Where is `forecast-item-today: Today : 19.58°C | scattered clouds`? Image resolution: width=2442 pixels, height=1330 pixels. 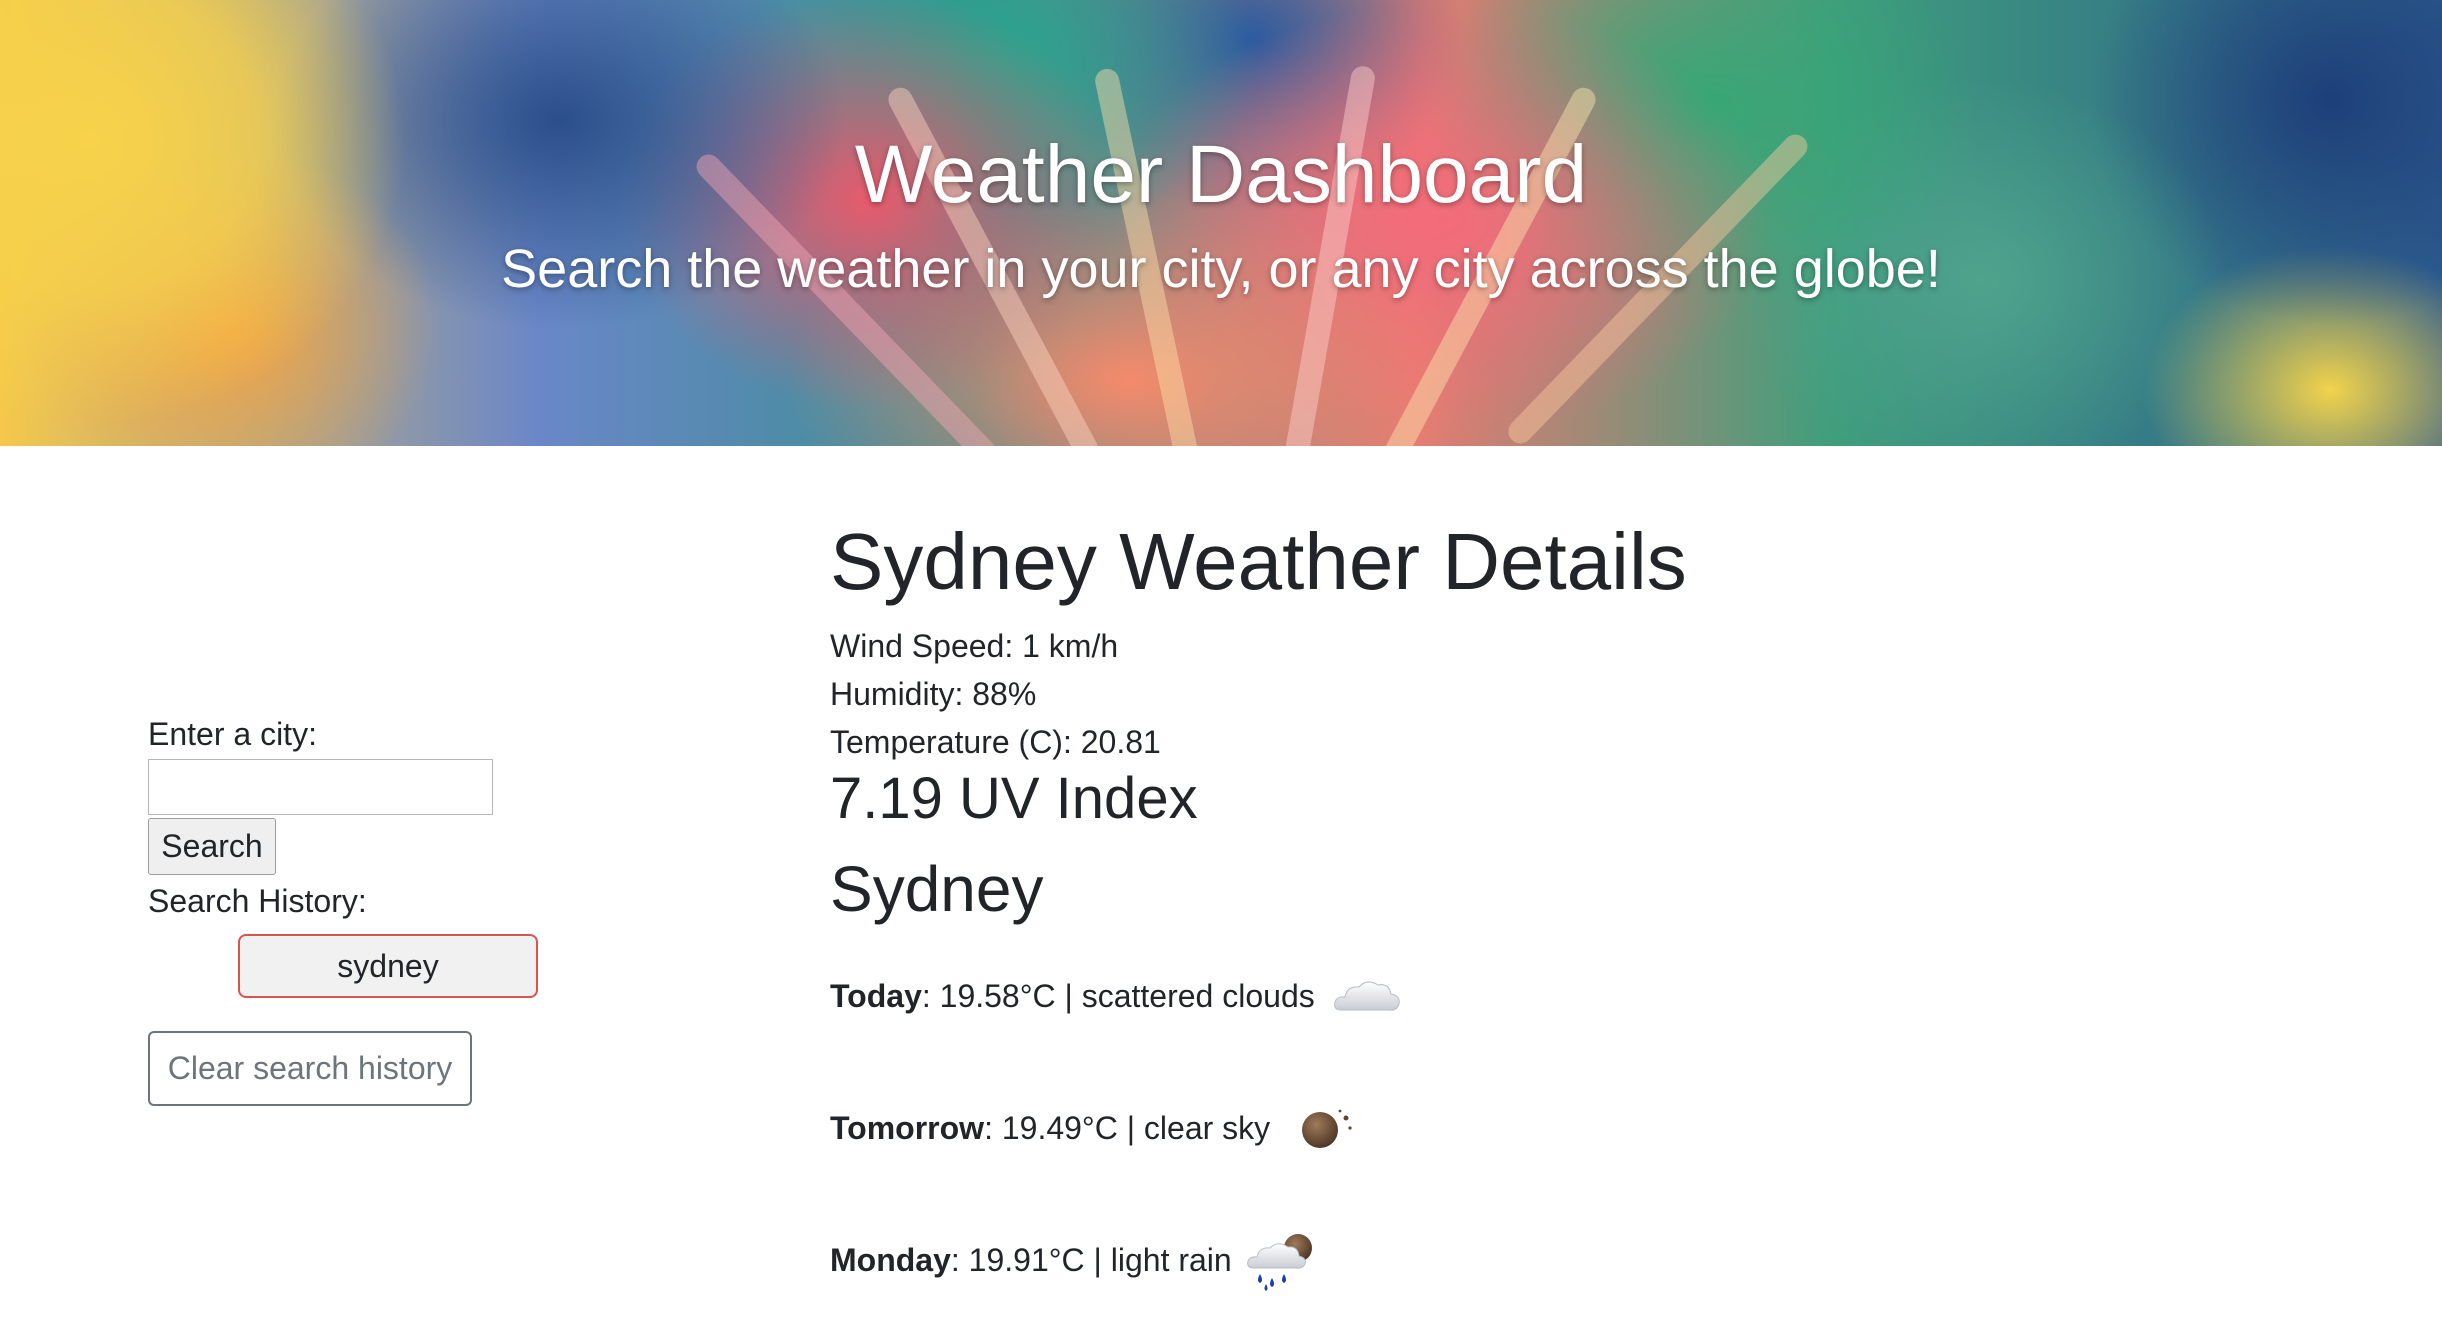 forecast-item-today: Today : 19.58°C | scattered clouds is located at coordinates (1116, 996).